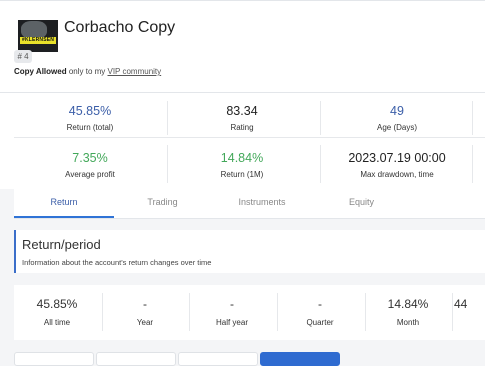 The height and width of the screenshot is (366, 485). Describe the element at coordinates (90, 174) in the screenshot. I see `stat-label: Average profit` at that location.